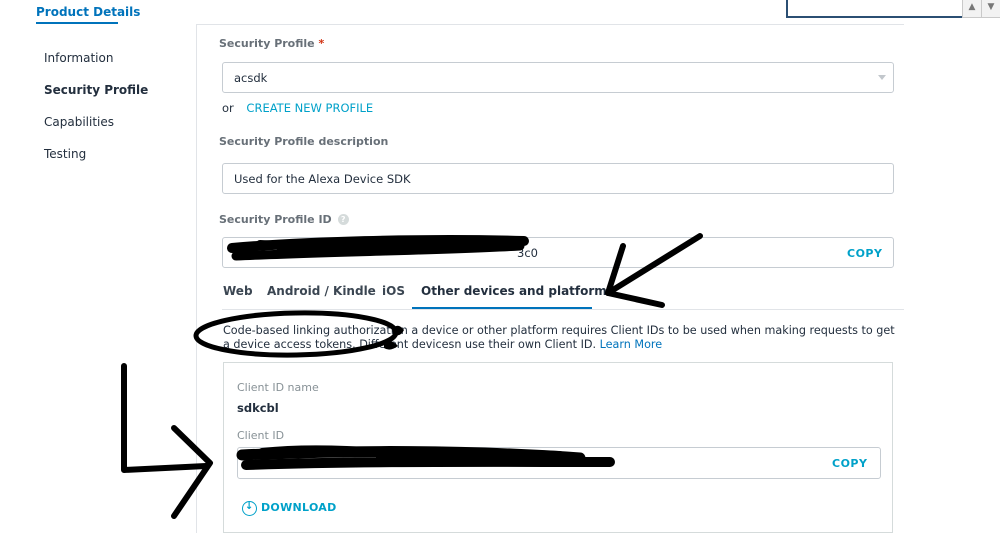 This screenshot has height=533, width=1000. What do you see at coordinates (558, 178) in the screenshot?
I see `security-profile-description-field: Used for the Alexa Device SDK` at bounding box center [558, 178].